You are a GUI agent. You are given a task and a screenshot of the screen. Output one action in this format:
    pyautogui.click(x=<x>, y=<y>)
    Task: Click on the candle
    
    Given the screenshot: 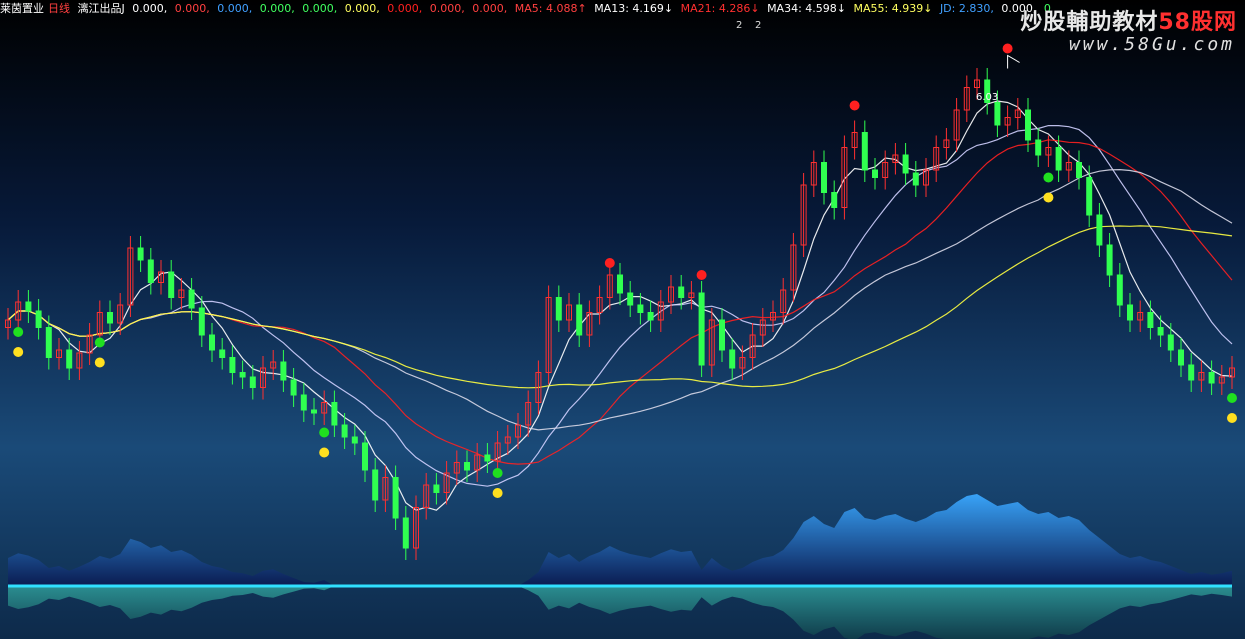 What is the action you would take?
    pyautogui.click(x=701, y=329)
    